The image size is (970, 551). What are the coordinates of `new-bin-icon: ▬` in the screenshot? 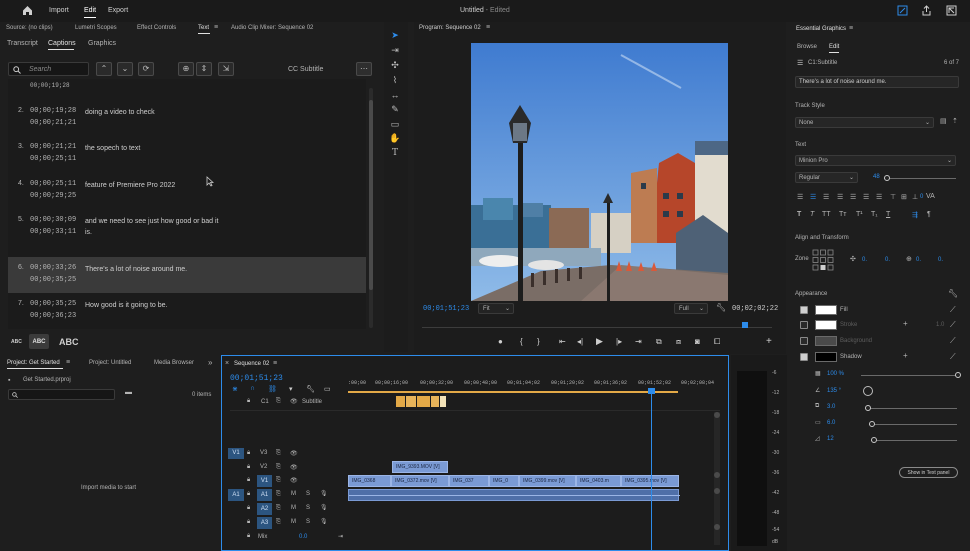 It's located at (128, 392).